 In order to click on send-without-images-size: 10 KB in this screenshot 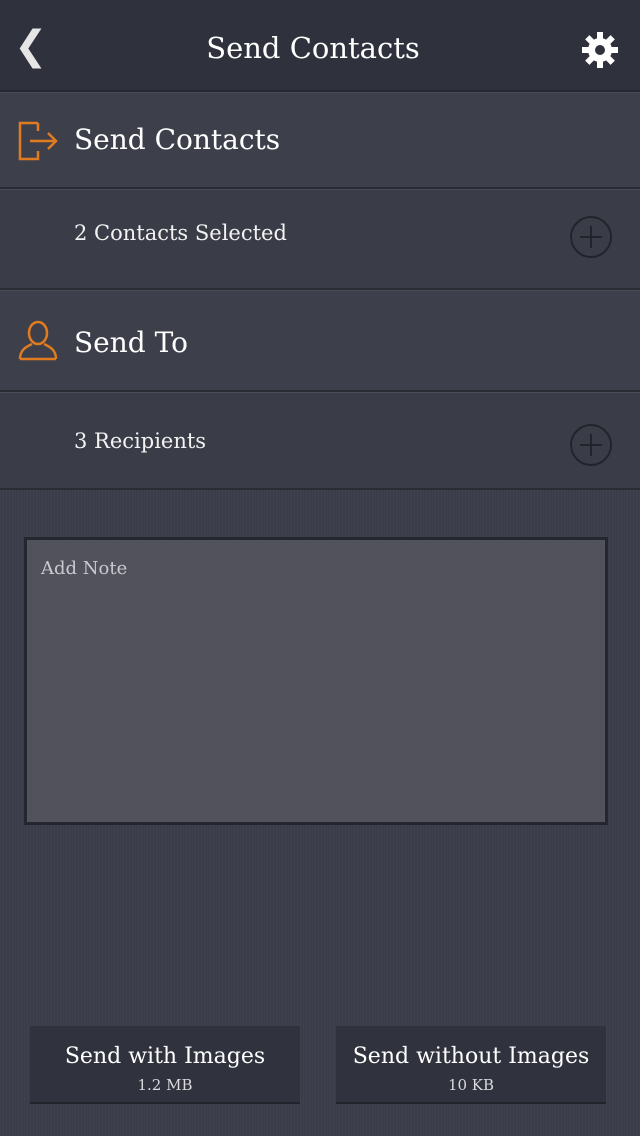, I will do `click(471, 1085)`.